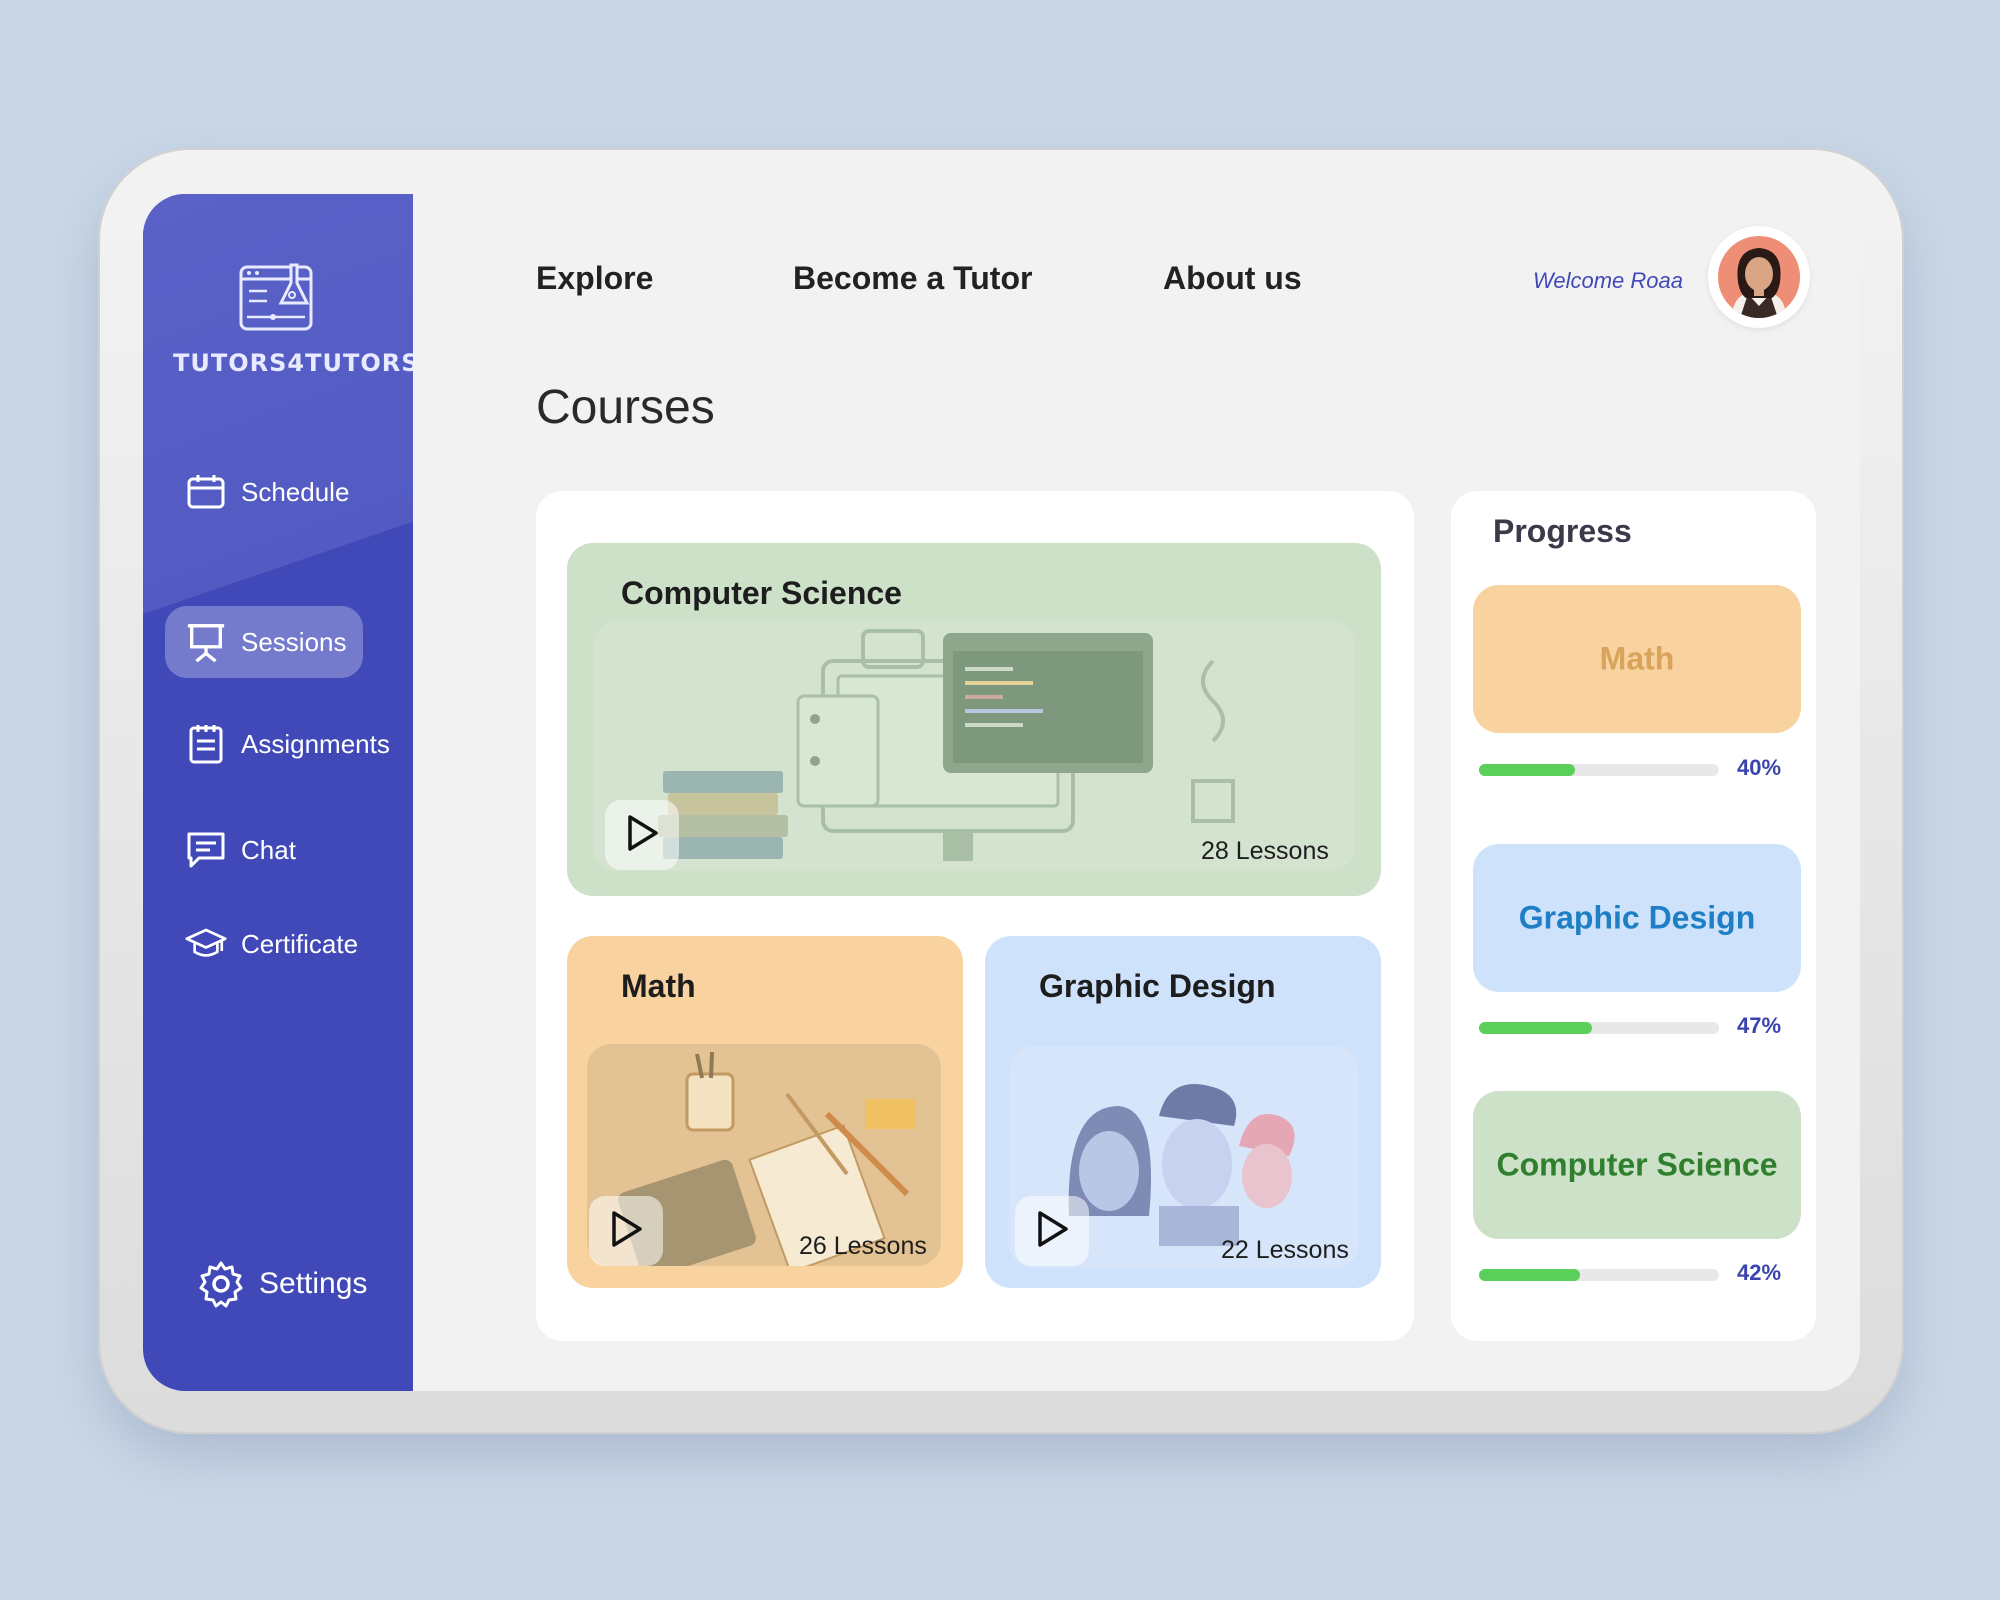 This screenshot has width=2000, height=1600. What do you see at coordinates (1759, 1272) in the screenshot?
I see `progress-percent: 42%` at bounding box center [1759, 1272].